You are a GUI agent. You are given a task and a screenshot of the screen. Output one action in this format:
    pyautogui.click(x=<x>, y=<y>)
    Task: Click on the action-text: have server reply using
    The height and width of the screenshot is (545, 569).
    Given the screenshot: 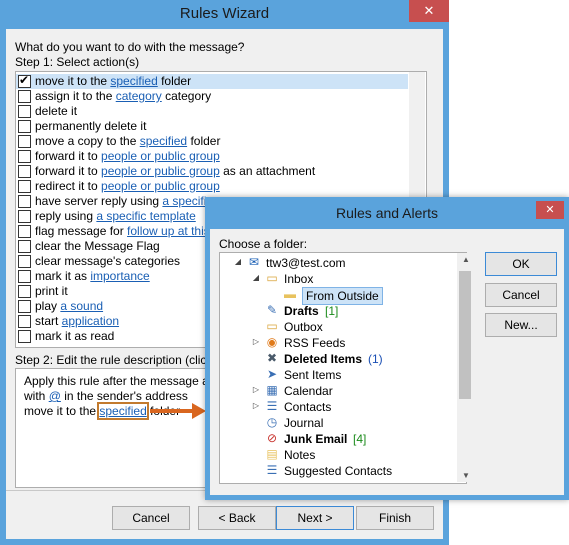 What is the action you would take?
    pyautogui.click(x=99, y=201)
    